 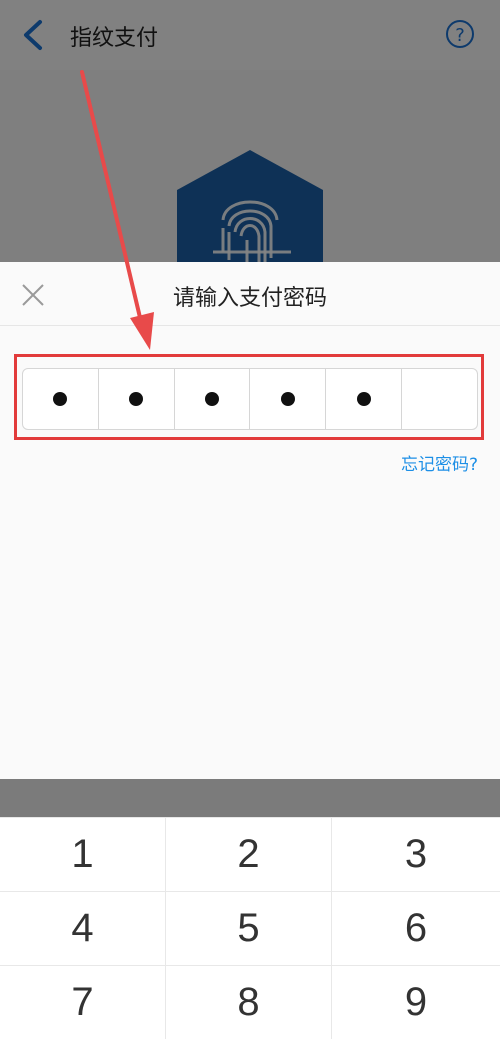 What do you see at coordinates (250, 325) in the screenshot?
I see `divider` at bounding box center [250, 325].